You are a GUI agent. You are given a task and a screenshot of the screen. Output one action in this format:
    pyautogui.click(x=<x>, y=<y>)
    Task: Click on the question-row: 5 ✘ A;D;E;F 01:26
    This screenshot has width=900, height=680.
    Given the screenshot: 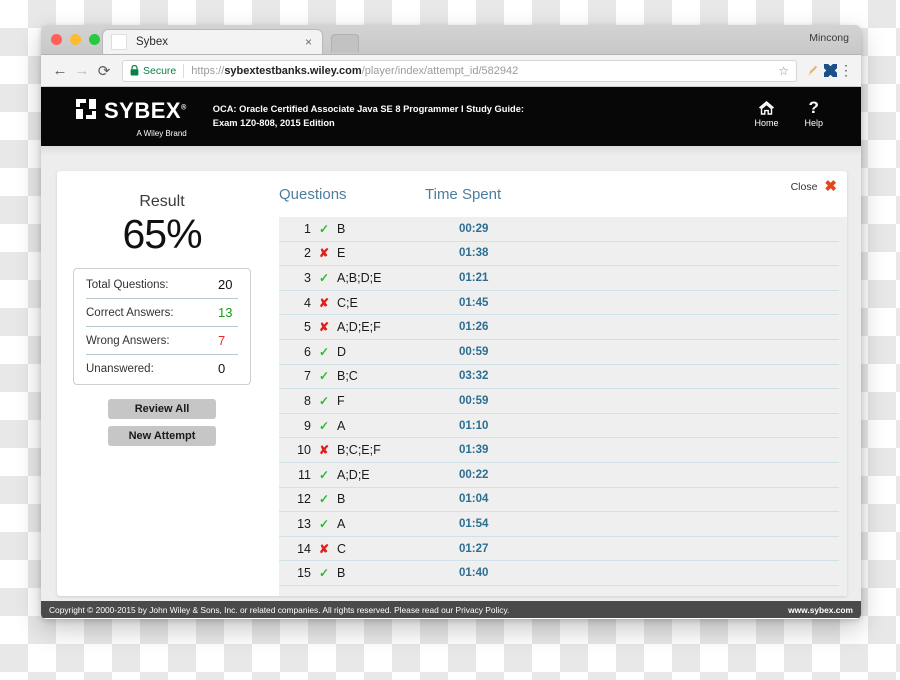 What is the action you would take?
    pyautogui.click(x=559, y=327)
    